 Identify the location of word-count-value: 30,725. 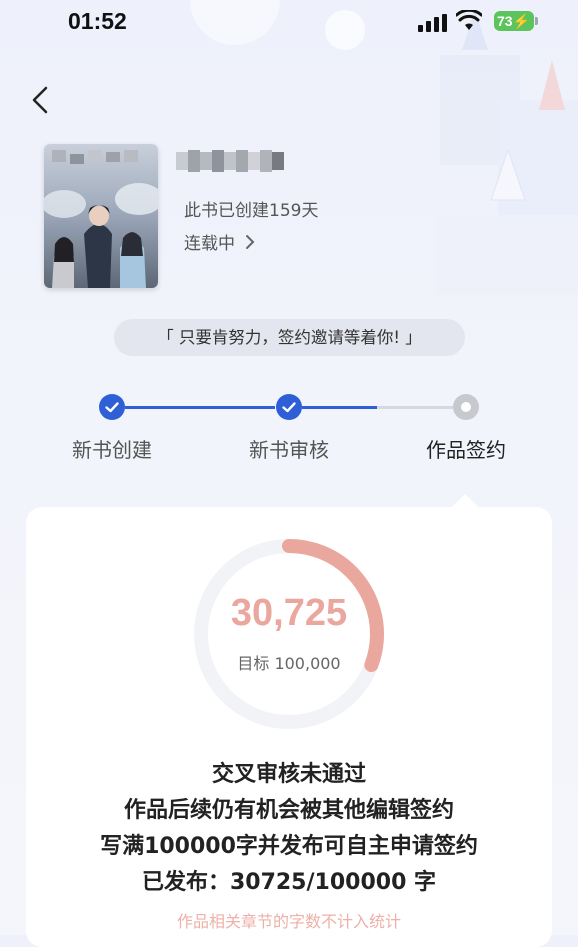
(289, 613).